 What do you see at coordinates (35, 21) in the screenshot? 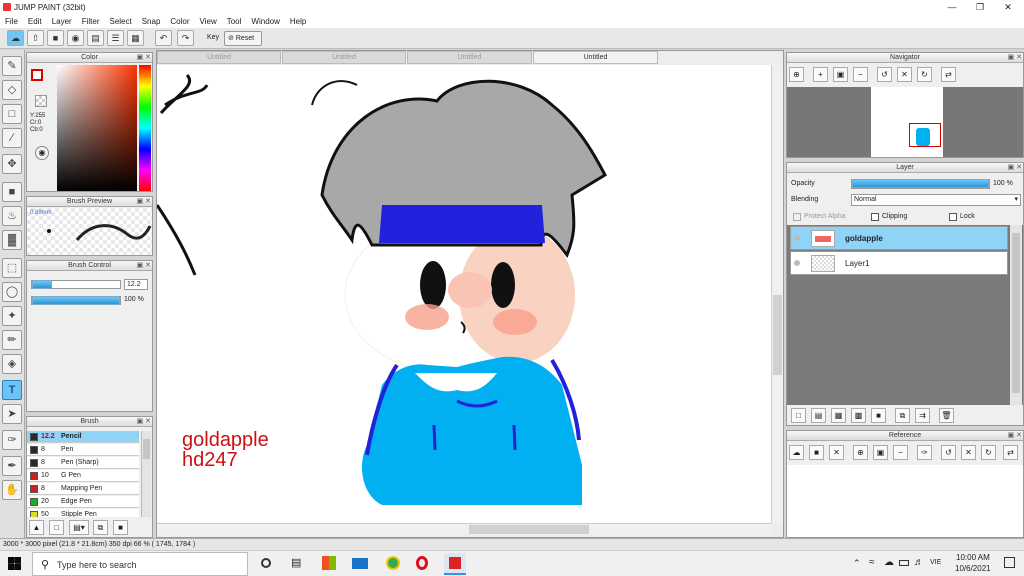
I see `menu-edit: Edit` at bounding box center [35, 21].